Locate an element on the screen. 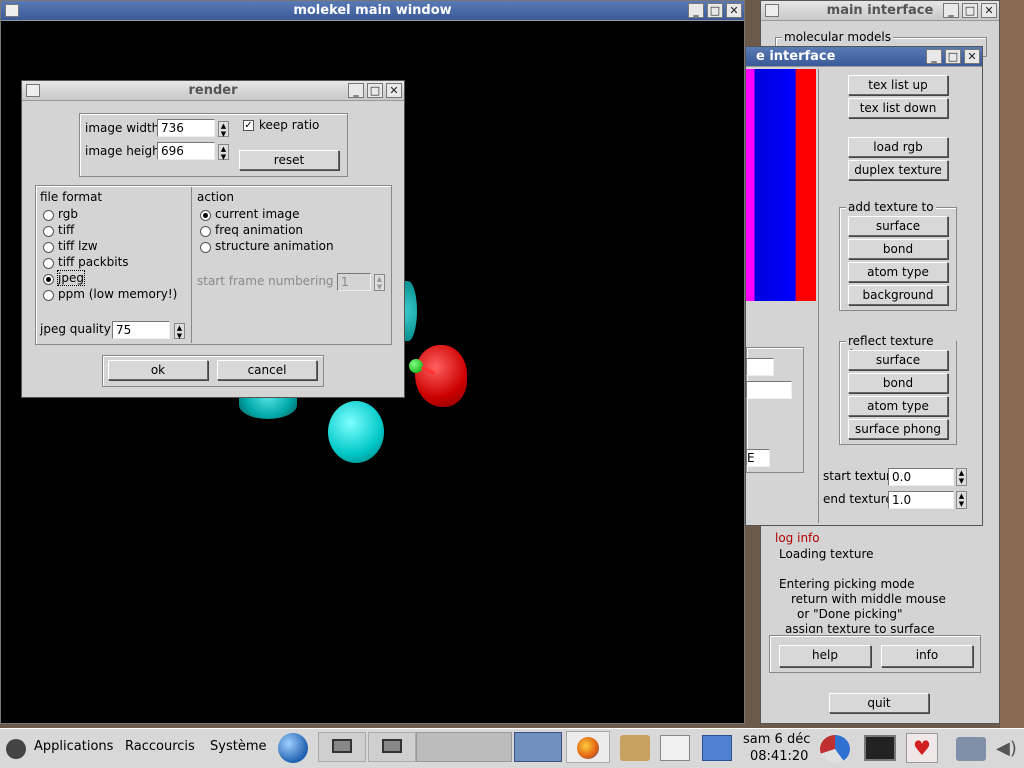  chart-icon is located at coordinates (835, 749).